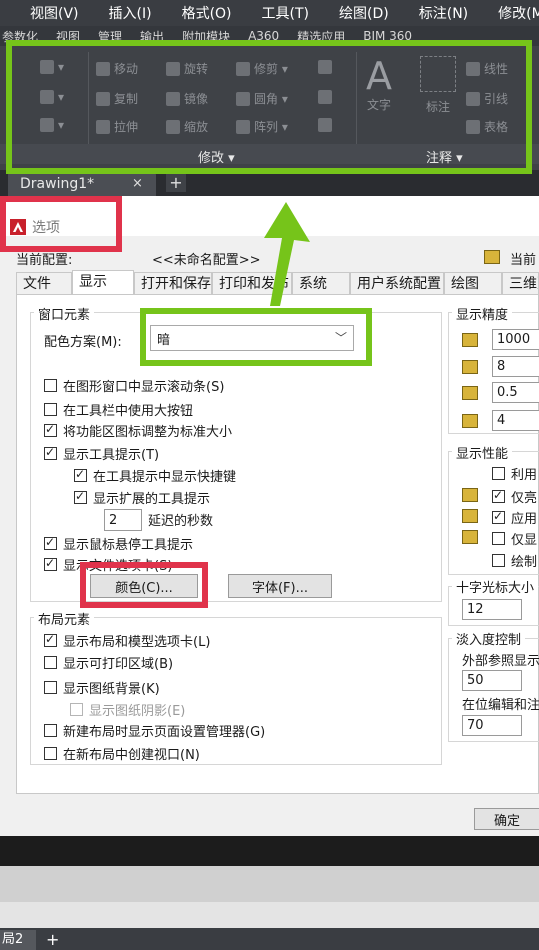 The width and height of the screenshot is (539, 950). I want to click on current-profile-value: <<未命名配置>>, so click(206, 260).